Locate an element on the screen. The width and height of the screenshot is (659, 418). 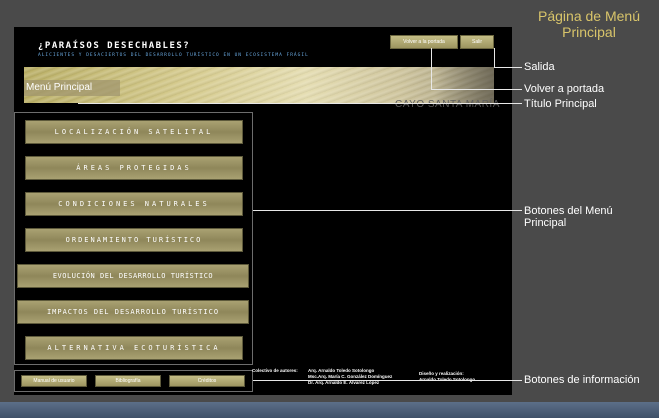
exit-button: Salir is located at coordinates (477, 42).